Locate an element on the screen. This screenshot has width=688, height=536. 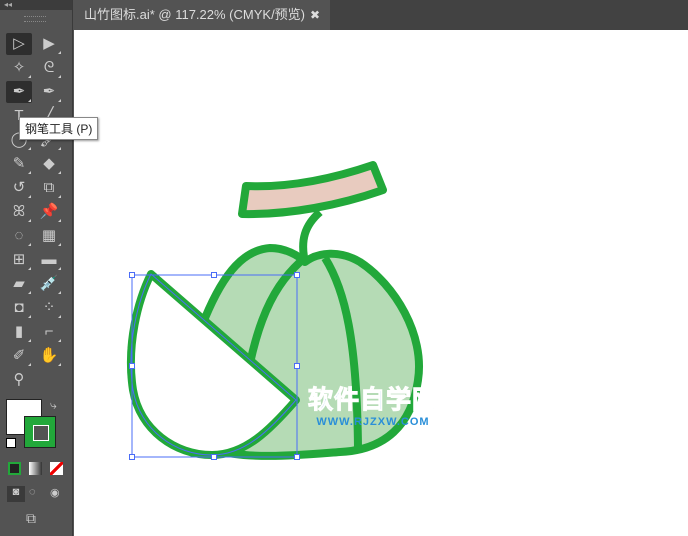
watermark: 软件自学网 WWW.RJZXW.COM is located at coordinates (373, 404).